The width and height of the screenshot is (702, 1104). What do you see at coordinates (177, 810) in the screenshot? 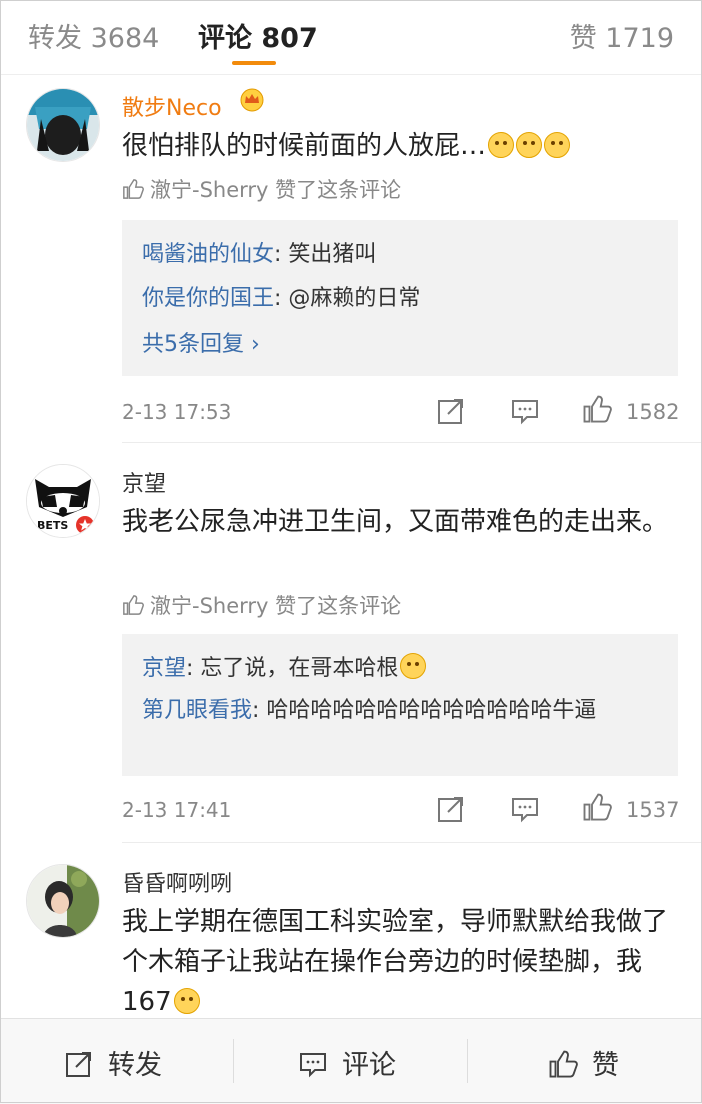
I see `comment-timestamp: 2-13 17:41` at bounding box center [177, 810].